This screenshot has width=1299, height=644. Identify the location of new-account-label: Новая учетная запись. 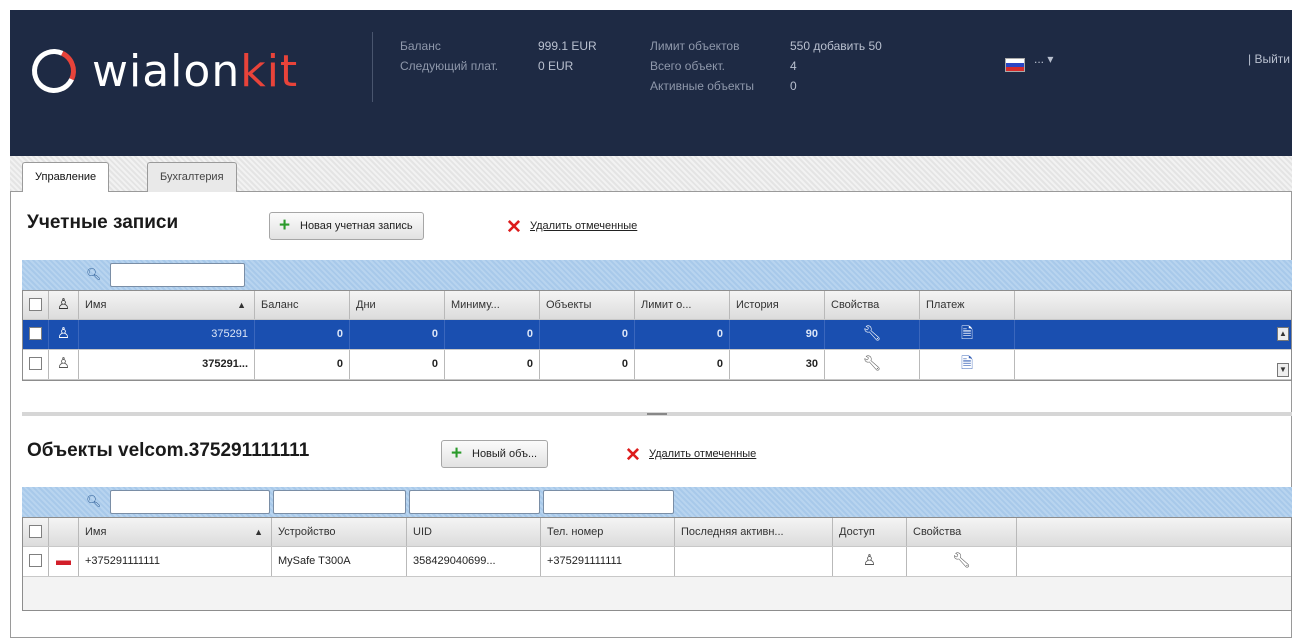
(356, 226).